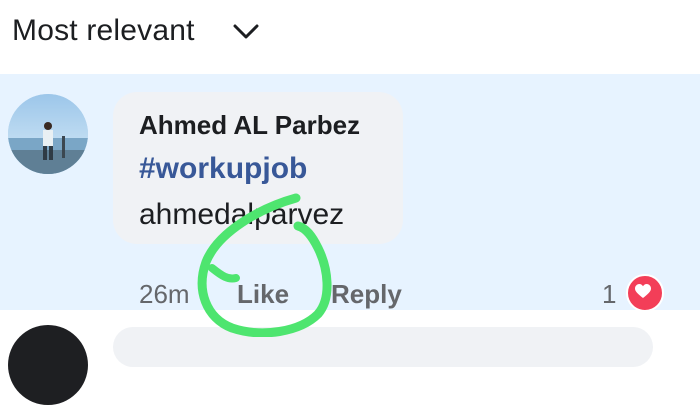  I want to click on comment-hashtag: #workupjob, so click(223, 169).